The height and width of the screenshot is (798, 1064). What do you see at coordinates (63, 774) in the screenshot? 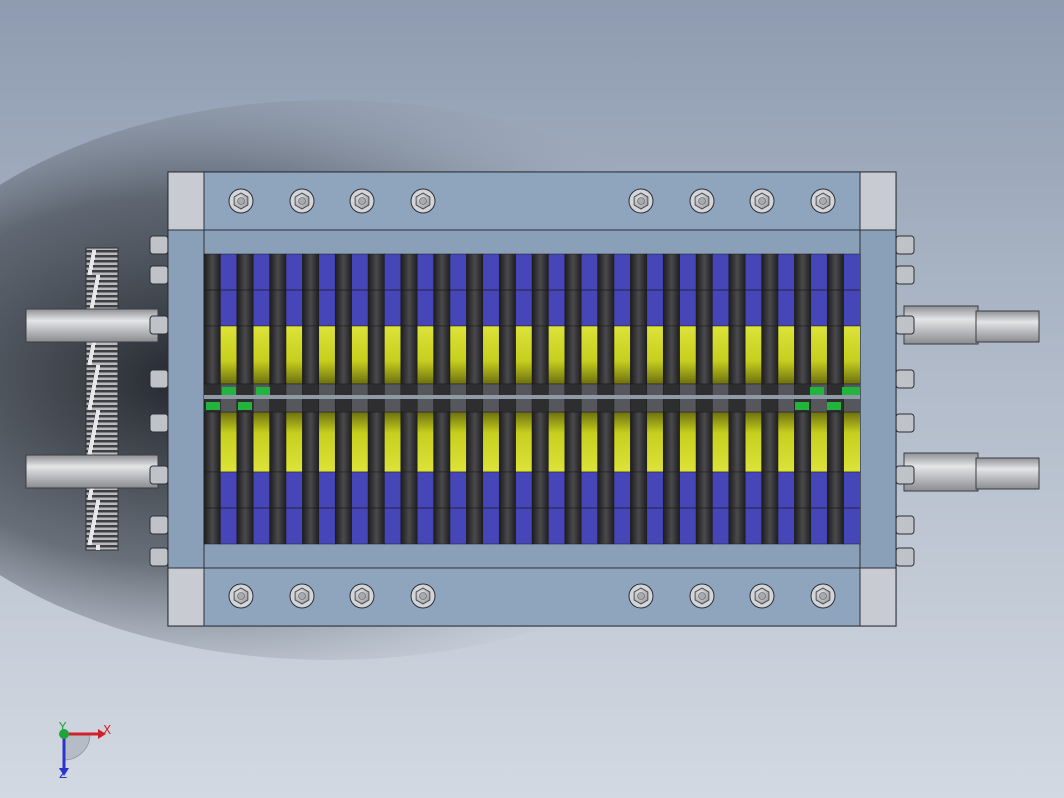
I see `triad-z-label: Z` at bounding box center [63, 774].